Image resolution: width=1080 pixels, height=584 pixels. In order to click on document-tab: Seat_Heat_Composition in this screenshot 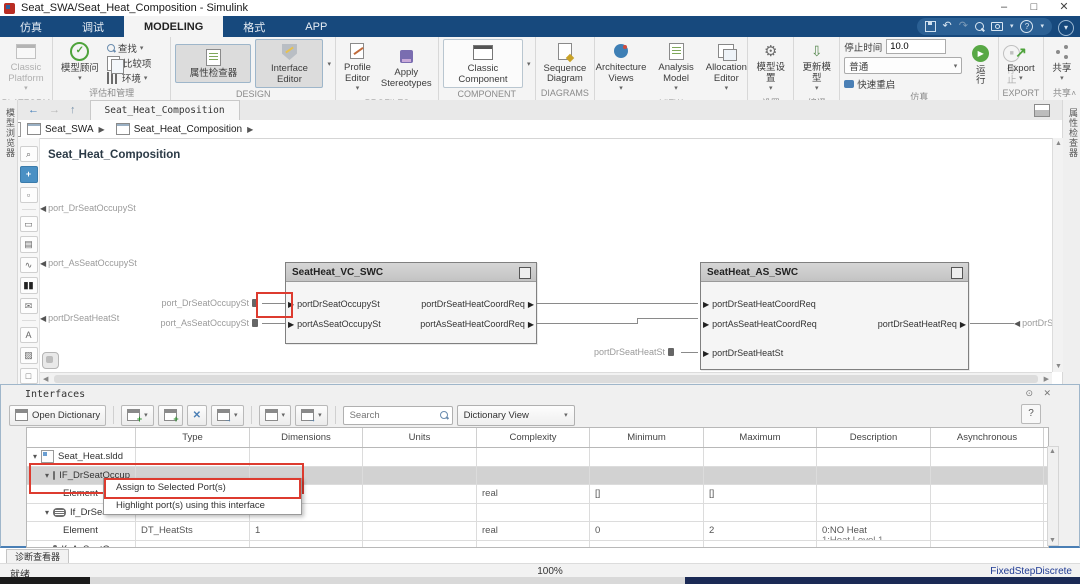, I will do `click(164, 110)`.